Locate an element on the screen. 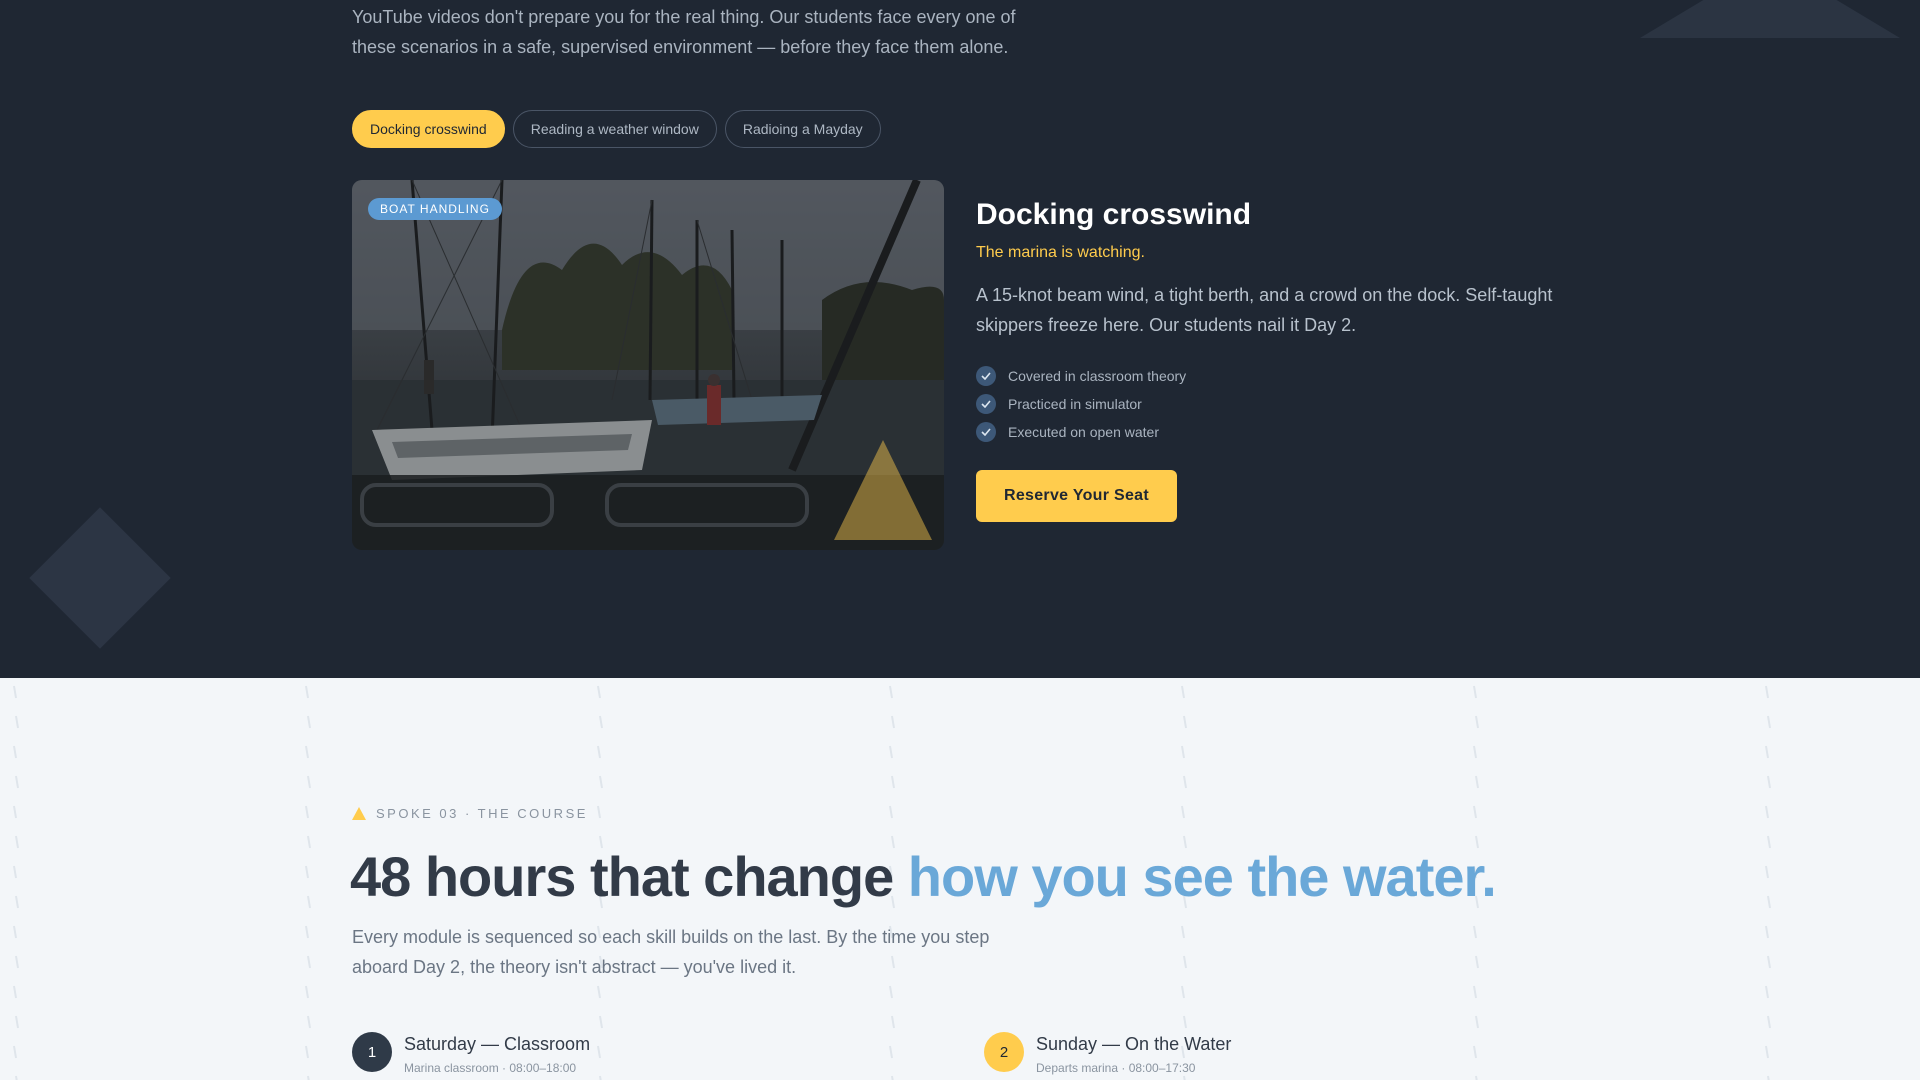 This screenshot has height=1080, width=1920. decorative-triangle is located at coordinates (1770, 19).